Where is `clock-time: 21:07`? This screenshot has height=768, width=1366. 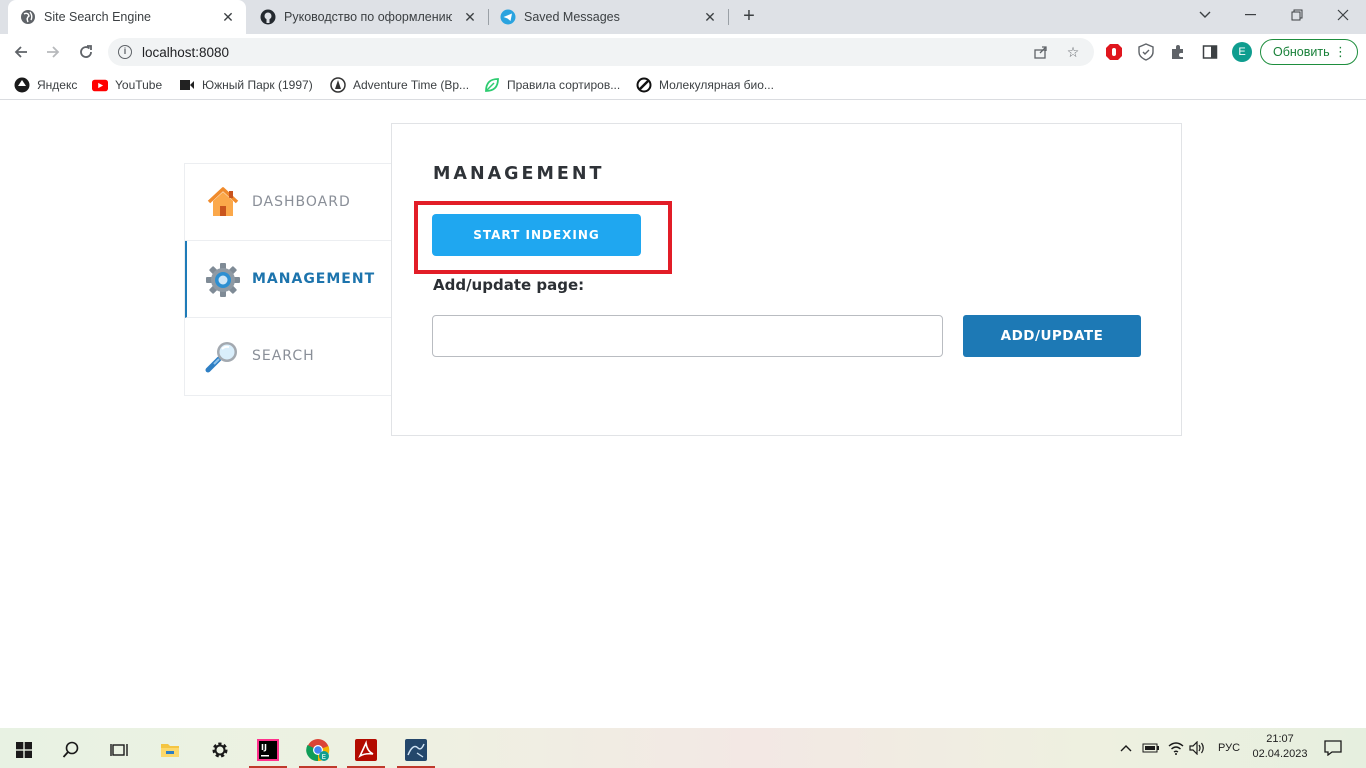 clock-time: 21:07 is located at coordinates (1280, 739).